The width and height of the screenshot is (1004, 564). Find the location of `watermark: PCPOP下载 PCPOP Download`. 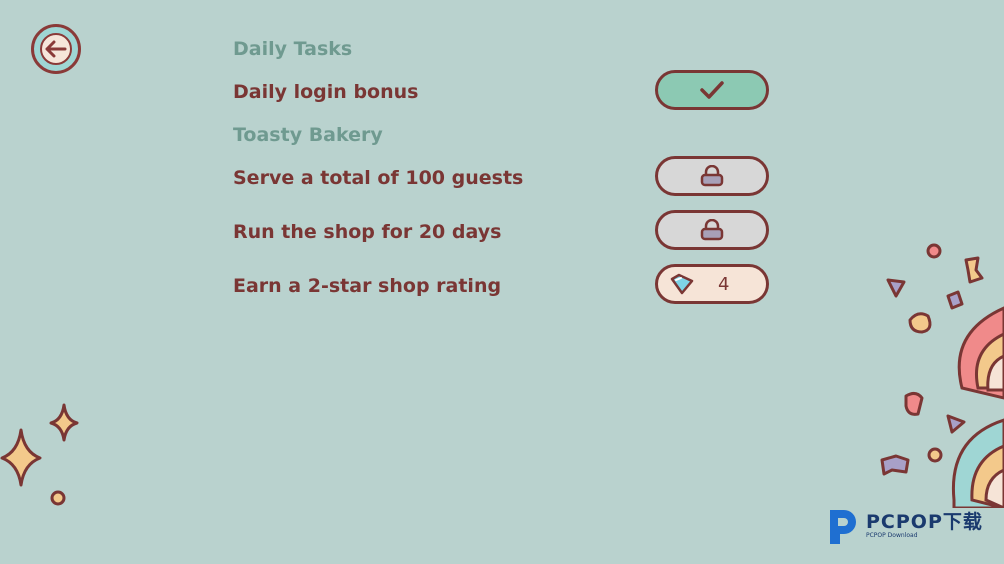

watermark: PCPOP下载 PCPOP Download is located at coordinates (904, 526).